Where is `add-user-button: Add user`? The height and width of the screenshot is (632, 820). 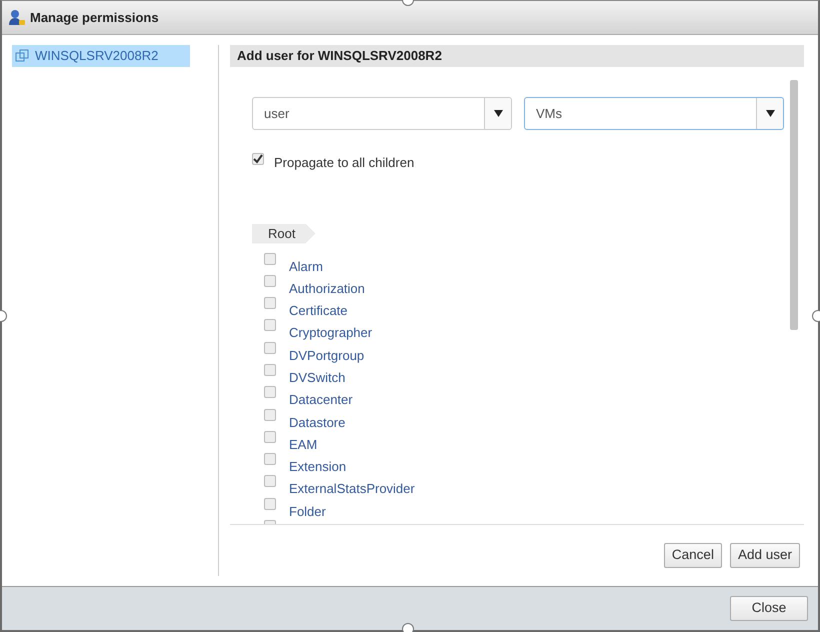 add-user-button: Add user is located at coordinates (765, 555).